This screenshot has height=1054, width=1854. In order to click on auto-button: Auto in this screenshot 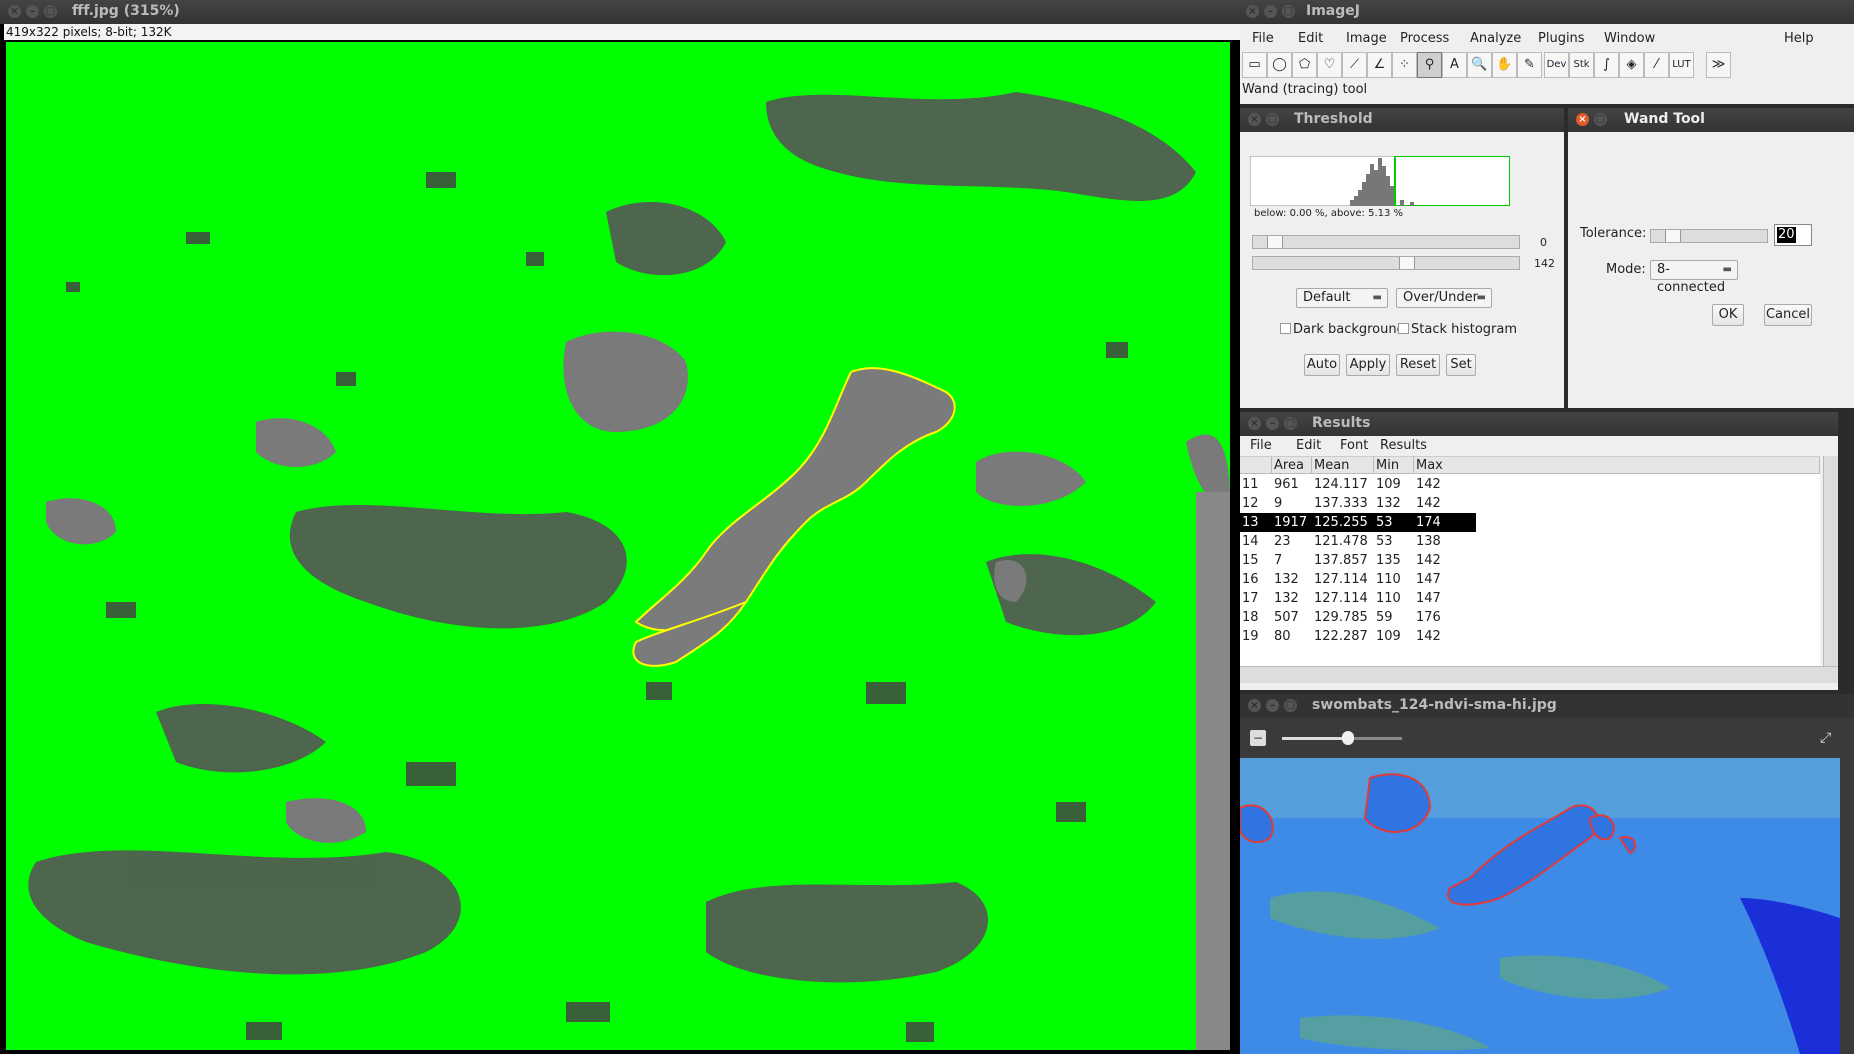, I will do `click(1322, 365)`.